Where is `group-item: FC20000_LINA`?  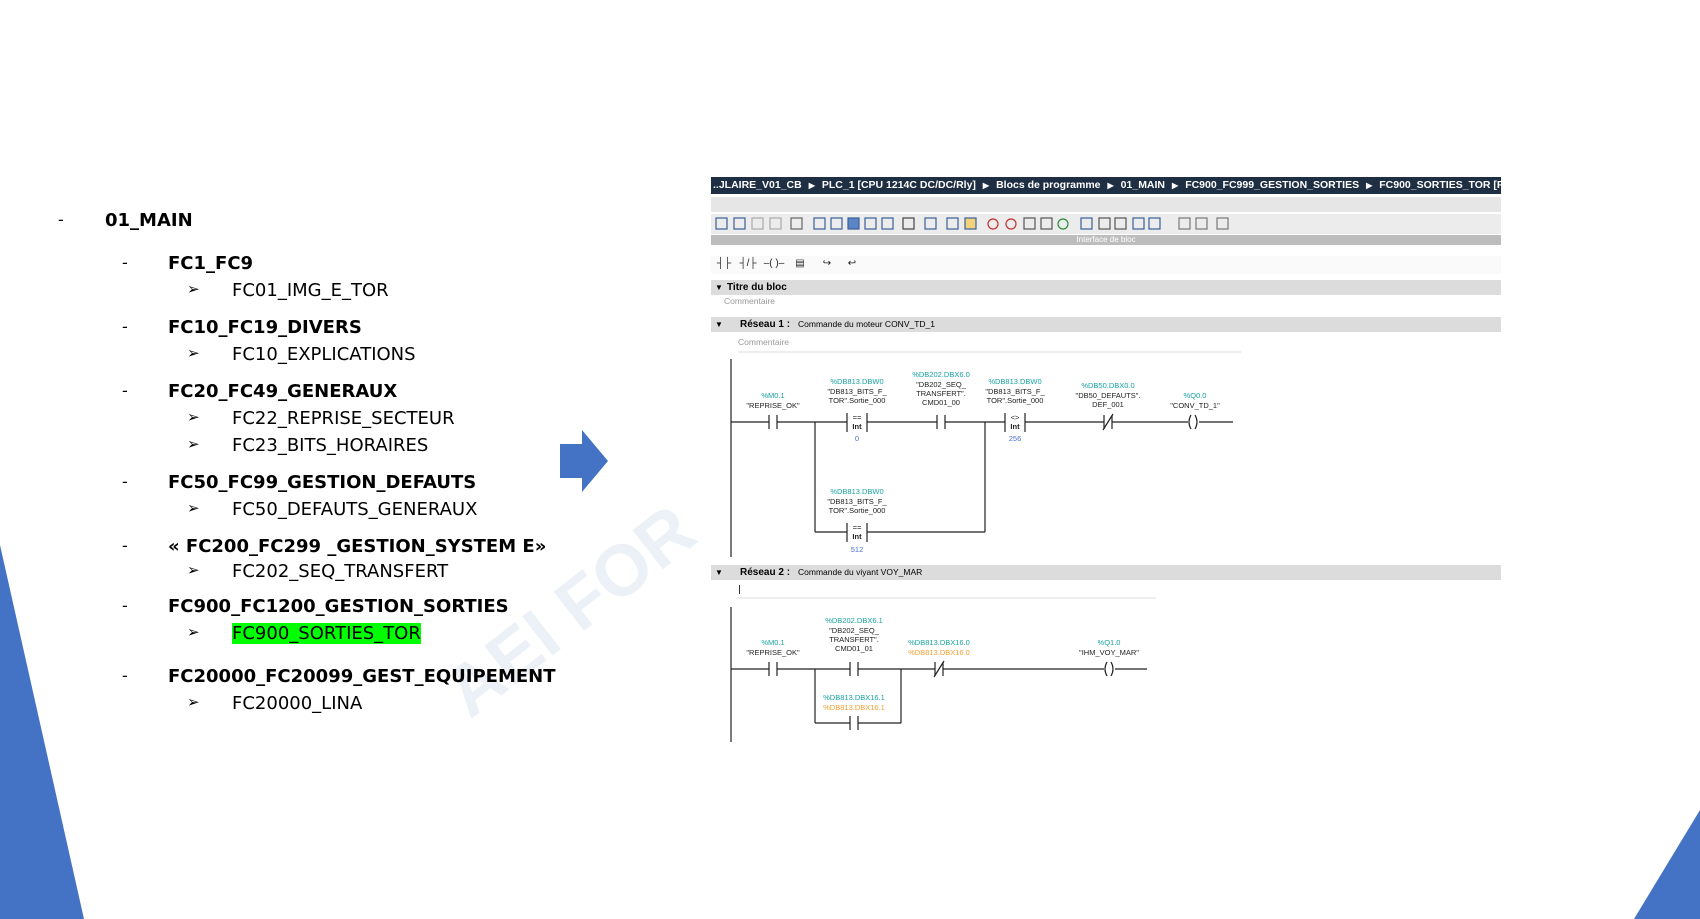 group-item: FC20000_LINA is located at coordinates (297, 703).